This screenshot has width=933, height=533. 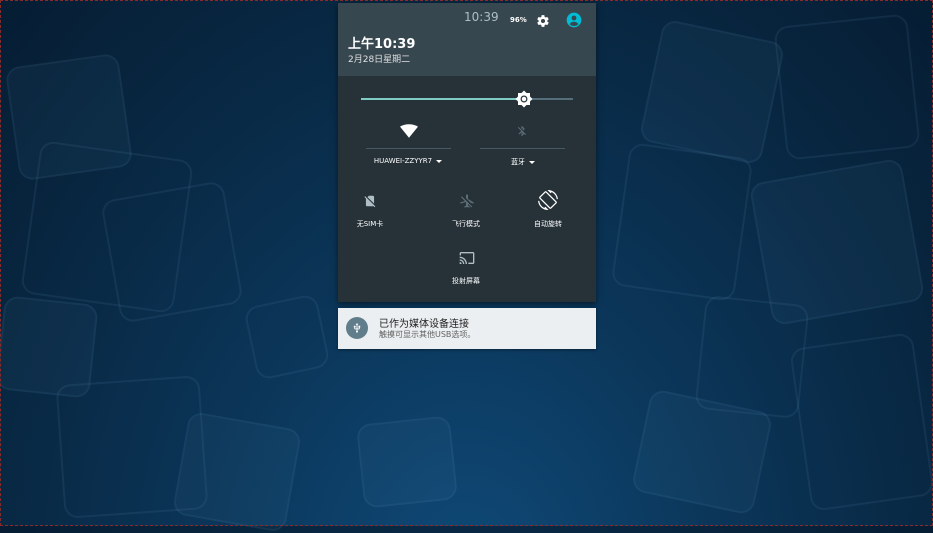 I want to click on wifi-divider, so click(x=408, y=148).